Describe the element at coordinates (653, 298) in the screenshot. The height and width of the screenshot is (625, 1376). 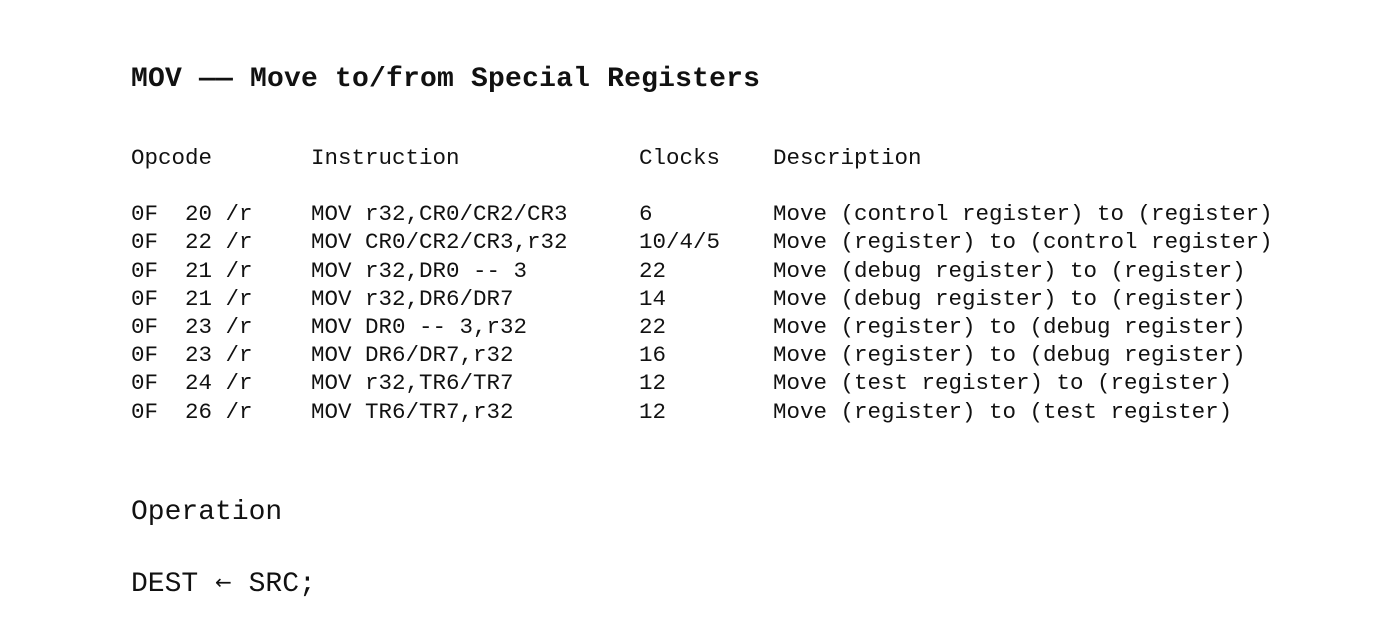
I see `clocks-cell: 14` at that location.